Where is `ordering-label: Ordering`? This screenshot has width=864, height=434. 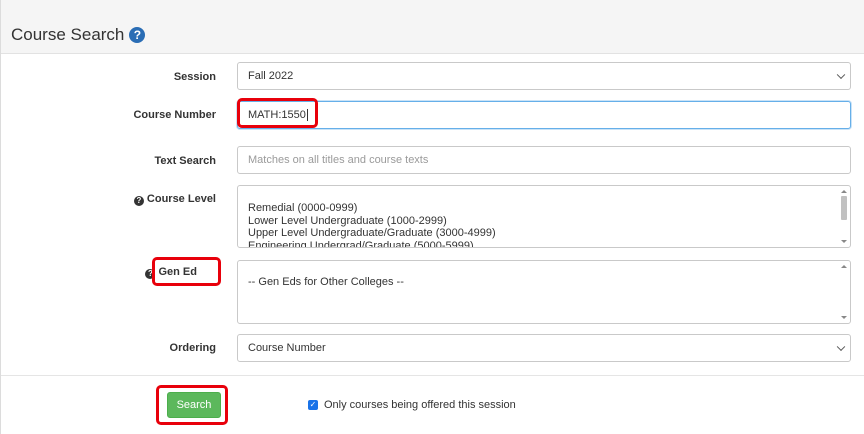 ordering-label: Ordering is located at coordinates (192, 348).